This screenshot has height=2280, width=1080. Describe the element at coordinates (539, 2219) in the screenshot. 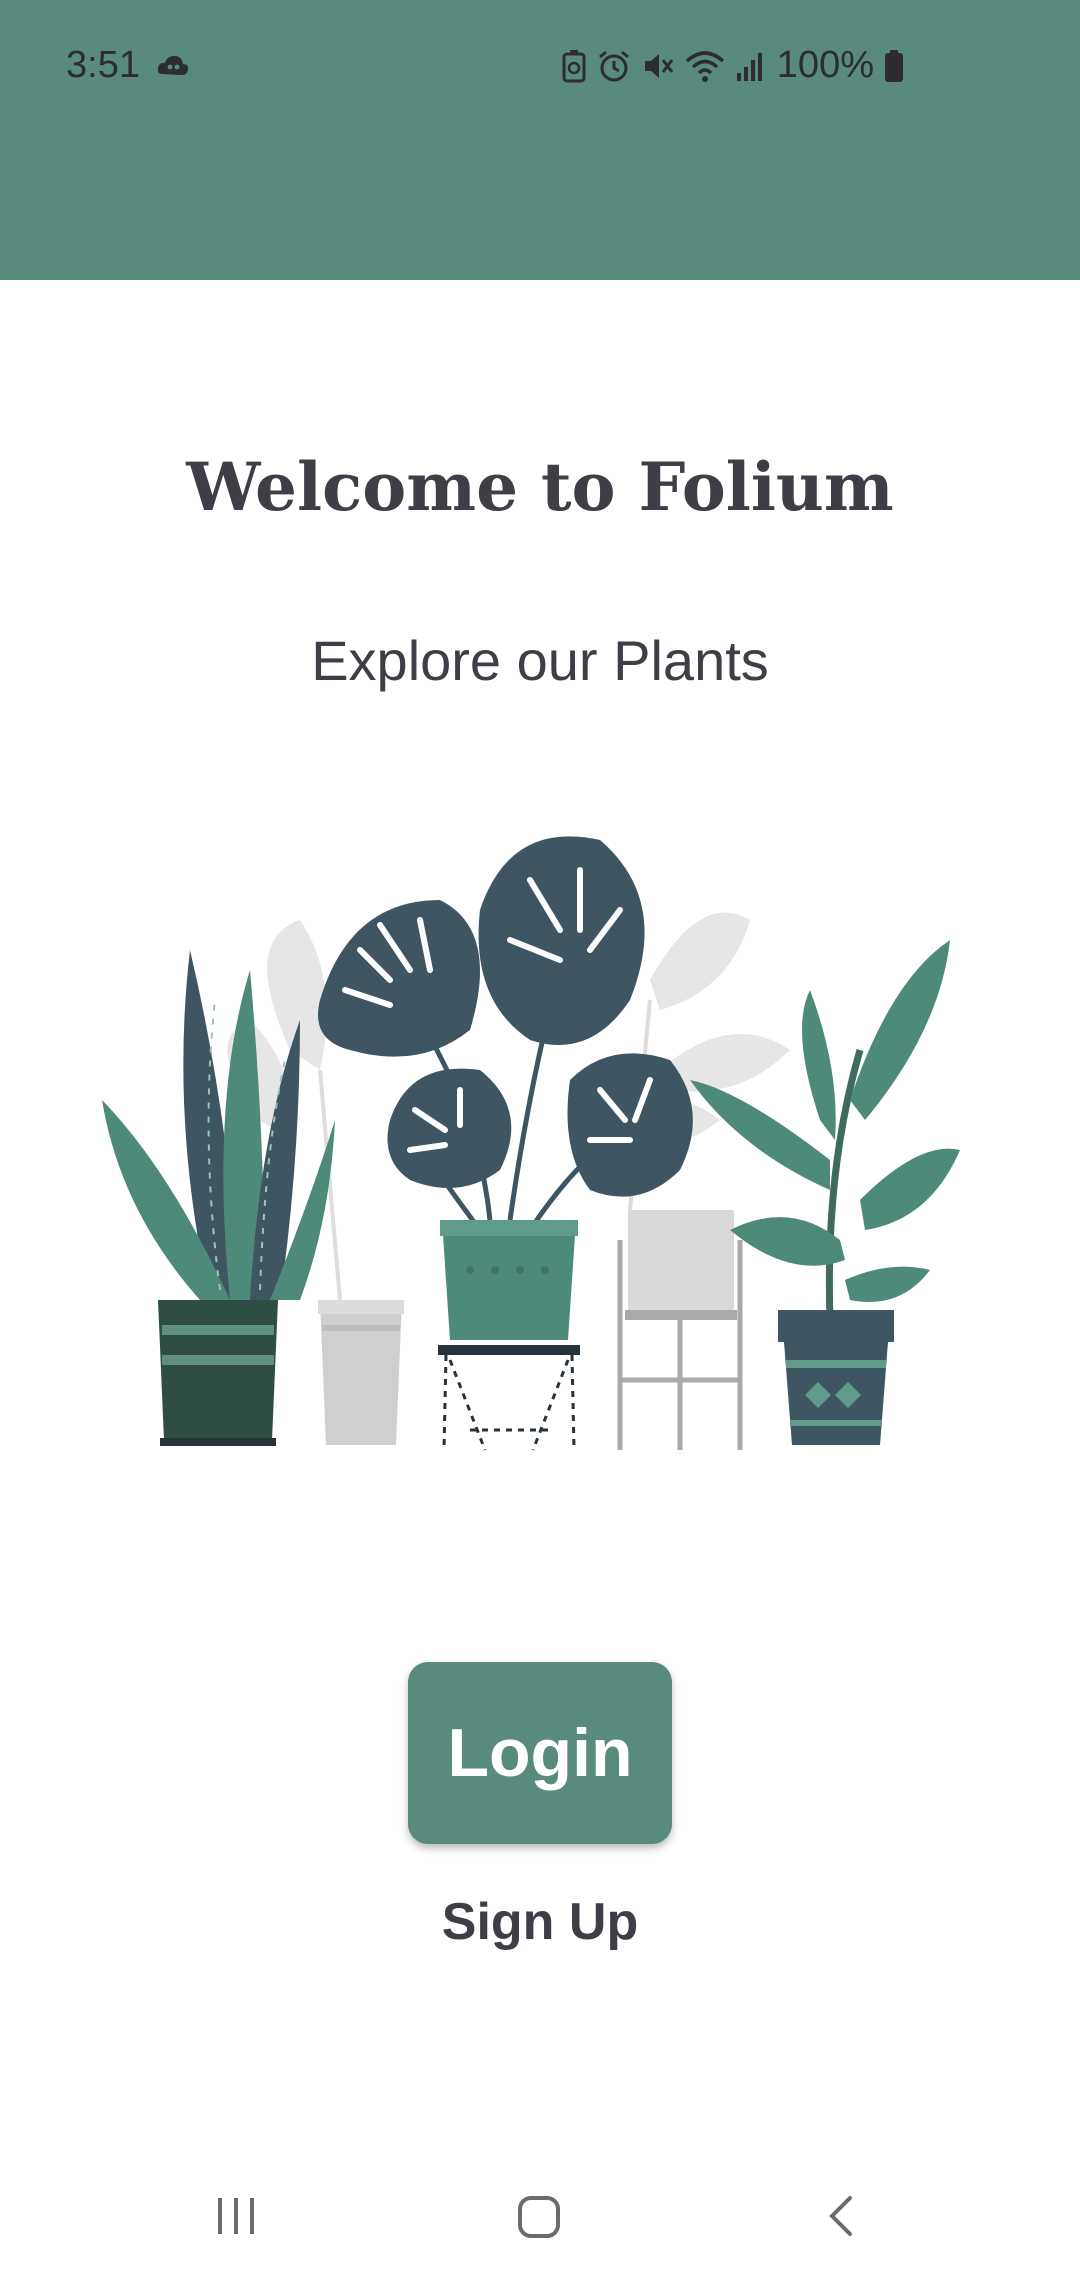

I see `home-icon` at that location.